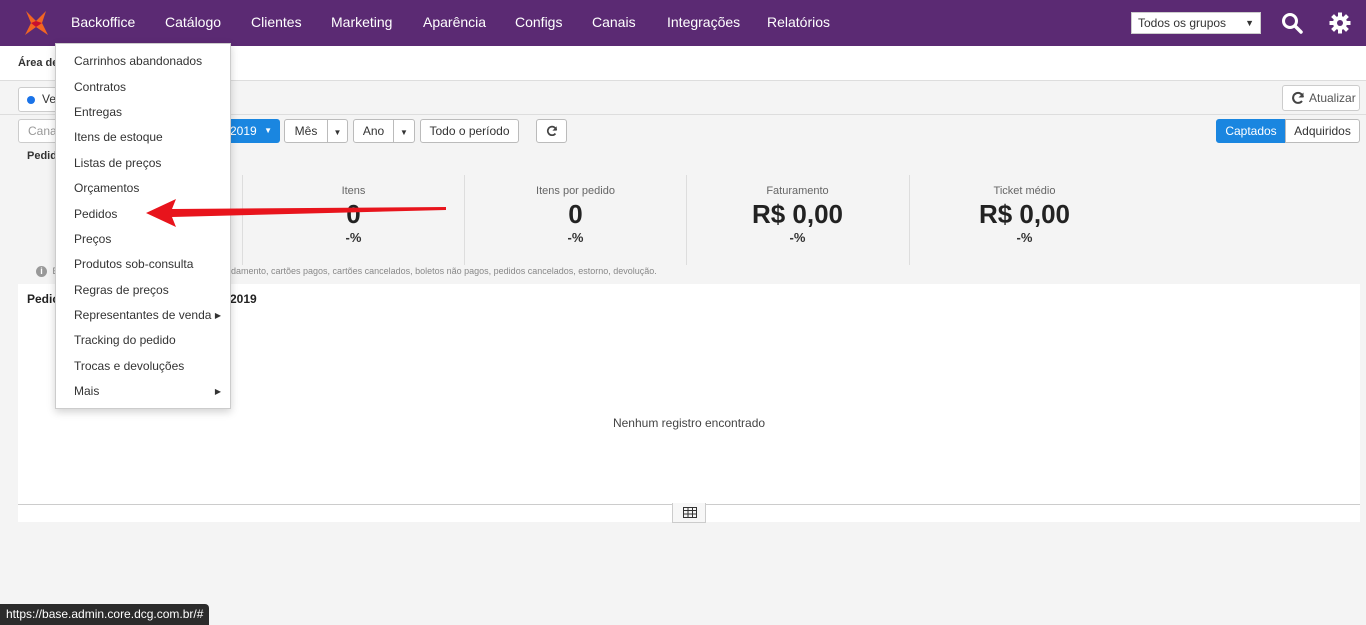 The image size is (1366, 625). Describe the element at coordinates (469, 131) in the screenshot. I see `todo-periodo-button: Todo o período` at that location.